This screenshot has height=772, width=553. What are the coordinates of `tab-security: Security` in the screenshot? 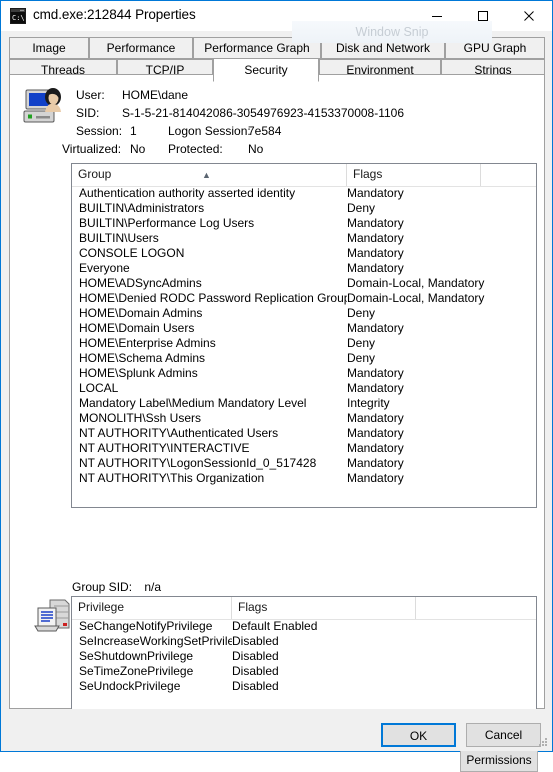 It's located at (266, 70).